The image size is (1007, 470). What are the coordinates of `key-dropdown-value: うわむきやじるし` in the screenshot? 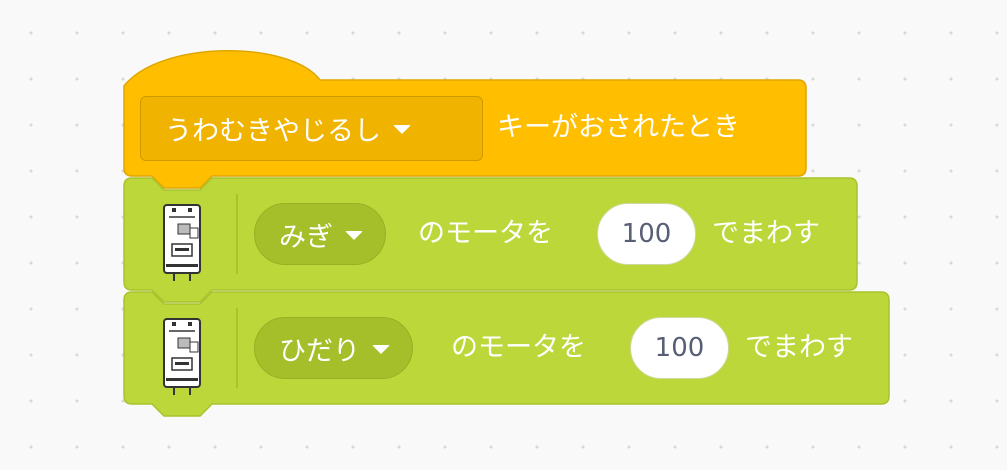 It's located at (273, 131).